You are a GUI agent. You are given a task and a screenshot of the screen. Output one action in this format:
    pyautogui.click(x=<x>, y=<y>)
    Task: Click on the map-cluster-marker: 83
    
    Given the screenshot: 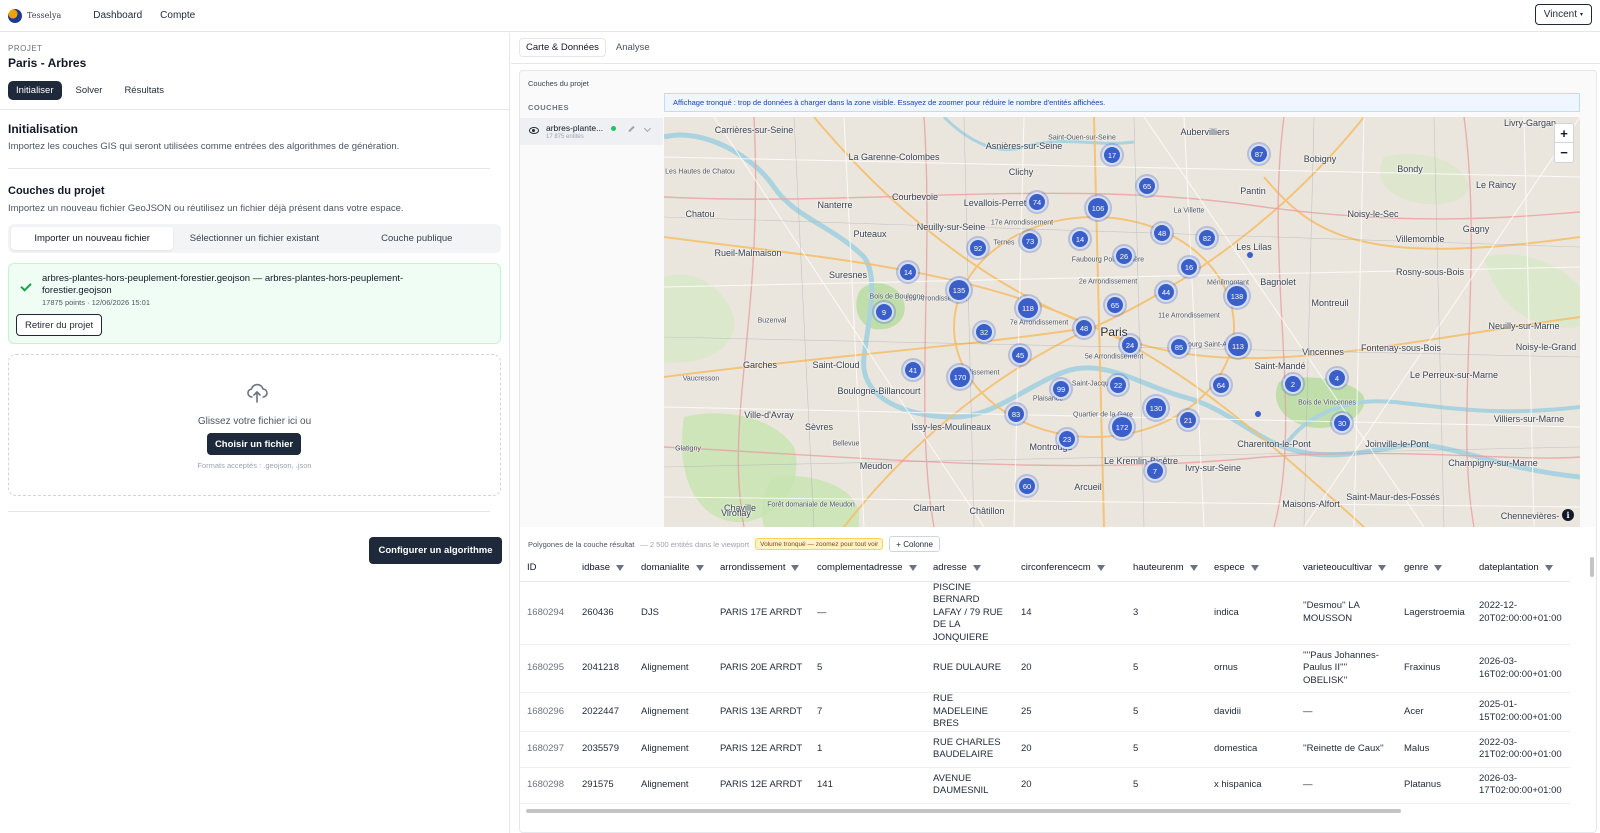 What is the action you would take?
    pyautogui.click(x=1016, y=414)
    